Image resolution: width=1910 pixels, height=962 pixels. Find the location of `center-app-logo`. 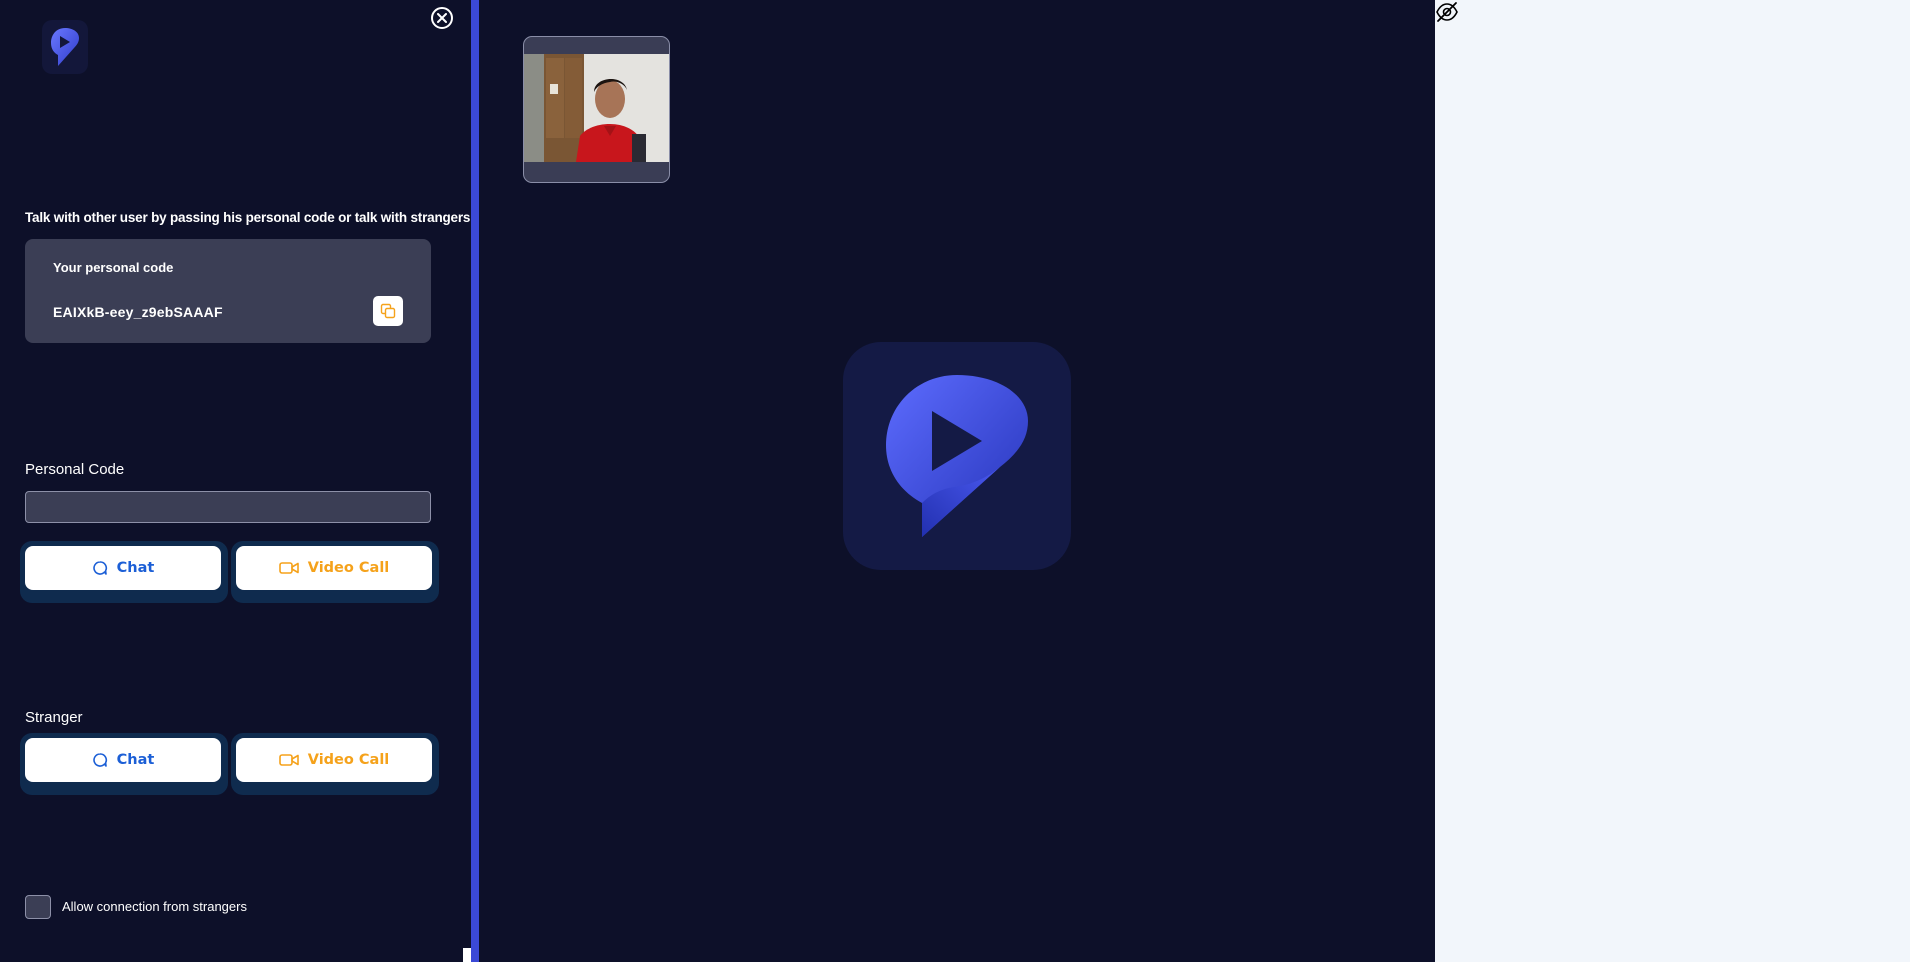

center-app-logo is located at coordinates (957, 456).